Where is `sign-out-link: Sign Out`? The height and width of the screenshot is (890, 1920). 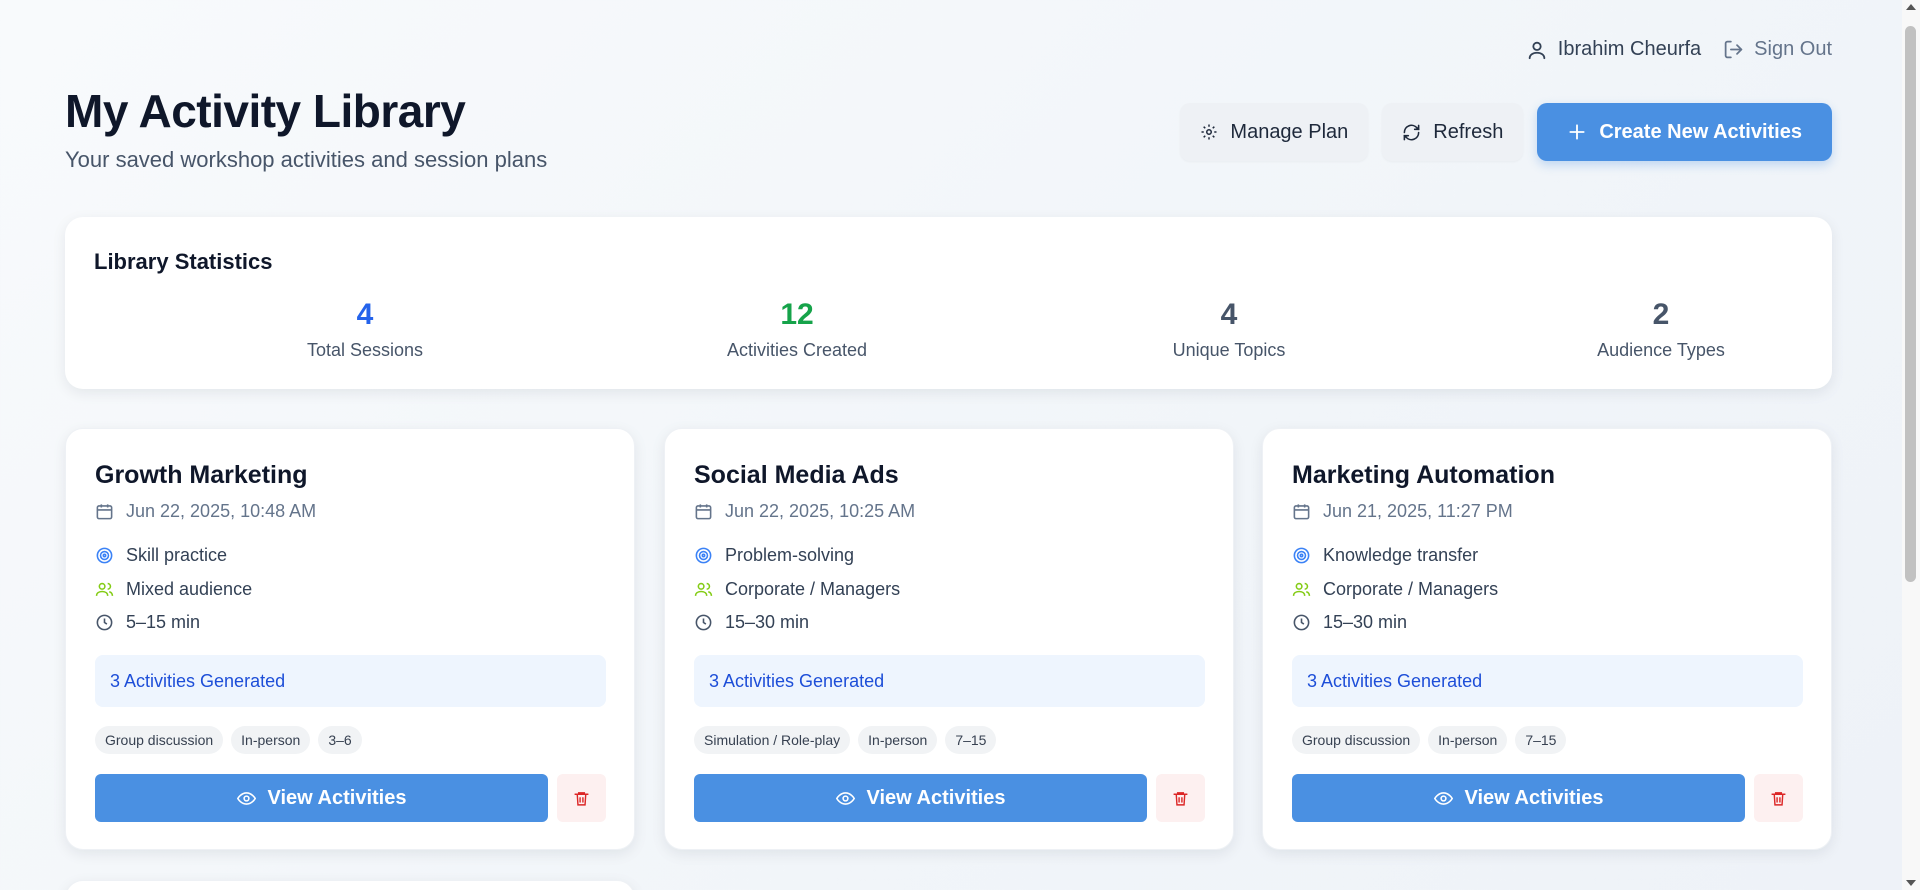 sign-out-link: Sign Out is located at coordinates (1777, 49).